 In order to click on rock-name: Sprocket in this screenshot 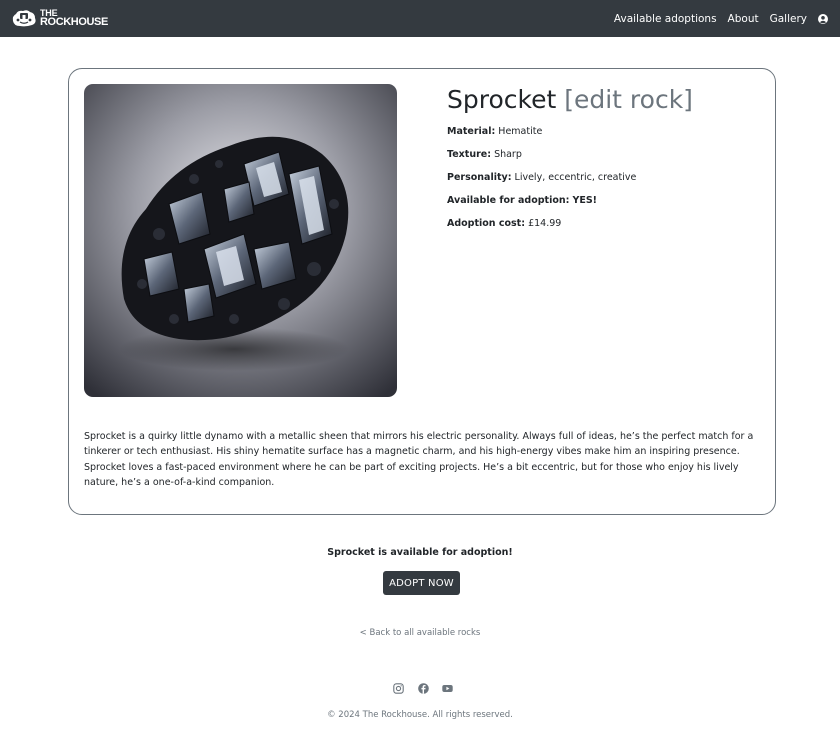, I will do `click(502, 99)`.